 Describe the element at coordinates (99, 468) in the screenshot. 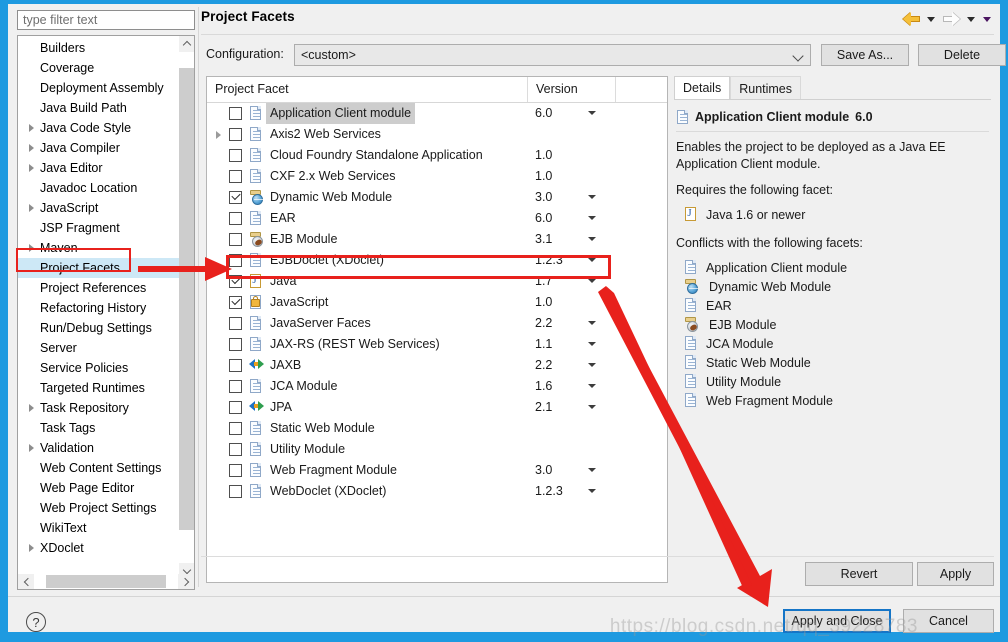

I see `sidebar-item-web-content-settings: Web Content Settings` at that location.